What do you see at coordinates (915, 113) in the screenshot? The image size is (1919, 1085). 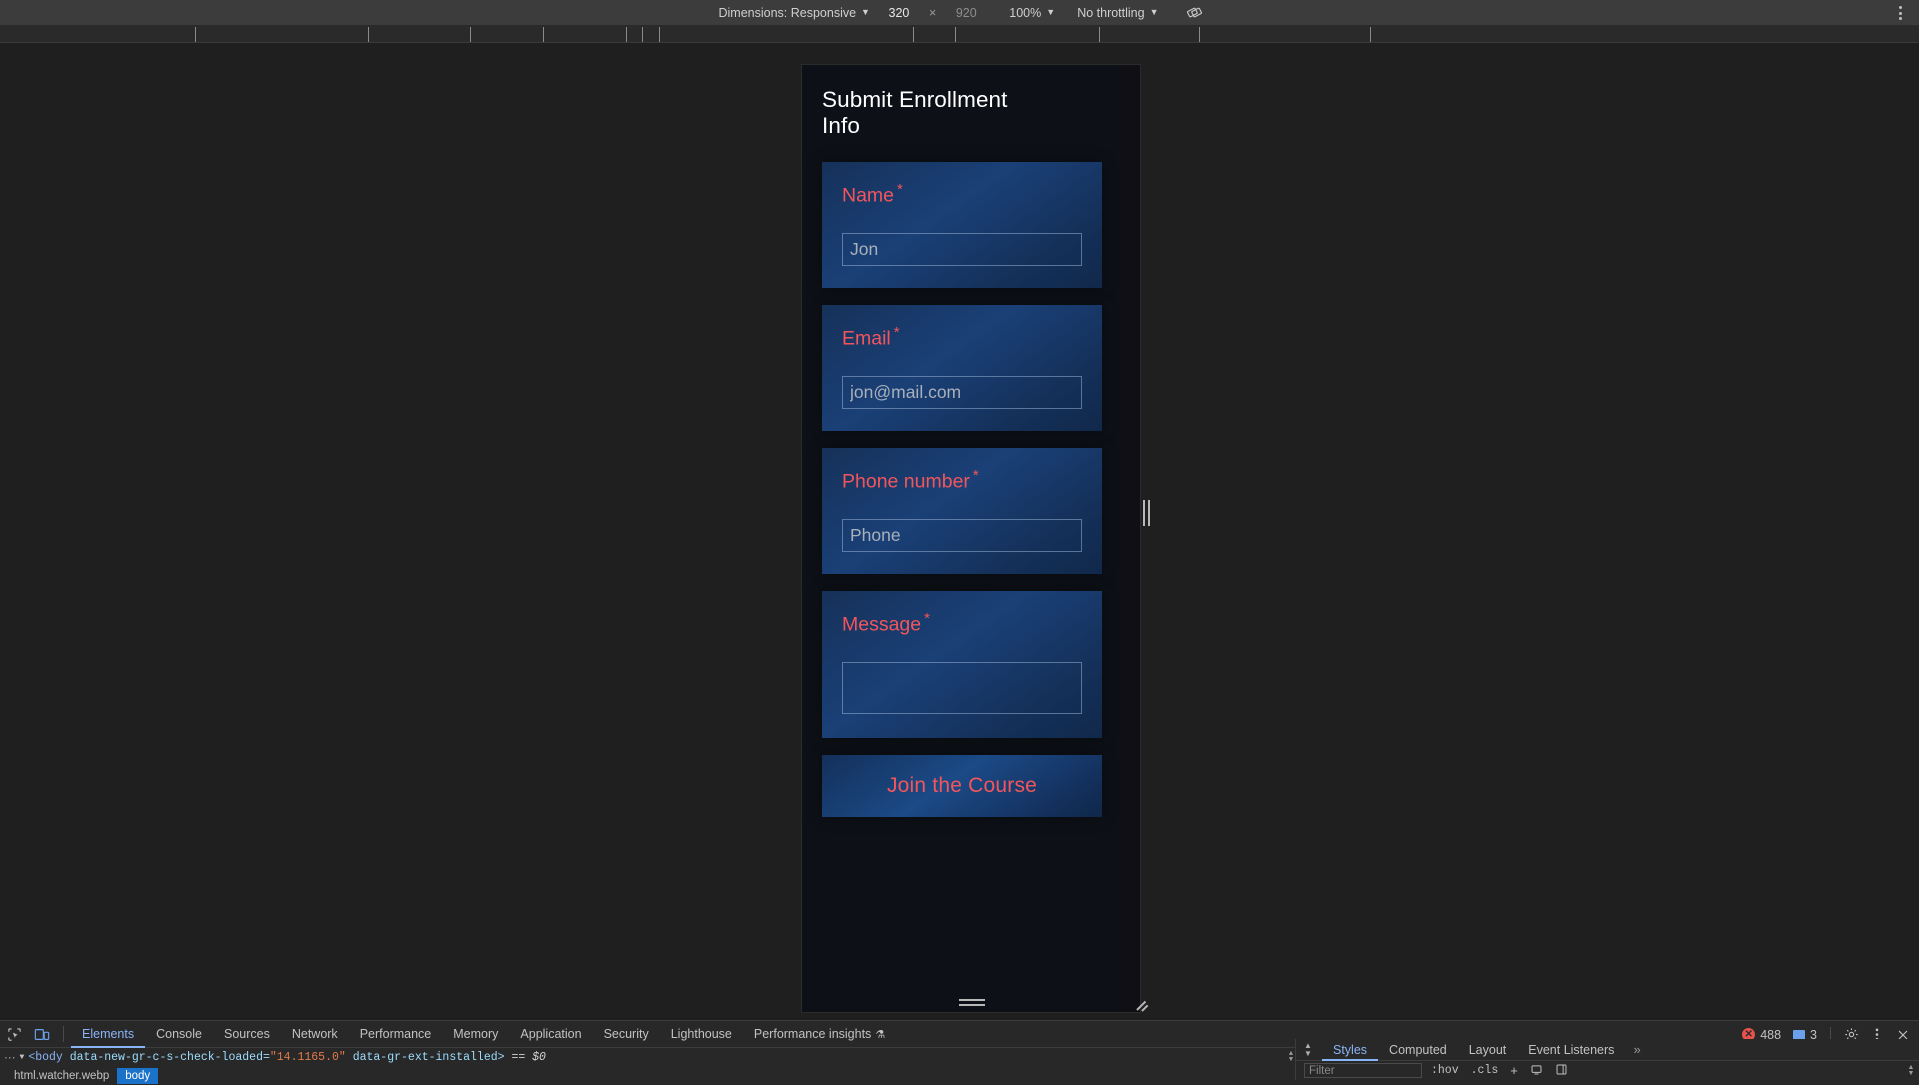 I see `page-title: Submit Enrollment Info` at bounding box center [915, 113].